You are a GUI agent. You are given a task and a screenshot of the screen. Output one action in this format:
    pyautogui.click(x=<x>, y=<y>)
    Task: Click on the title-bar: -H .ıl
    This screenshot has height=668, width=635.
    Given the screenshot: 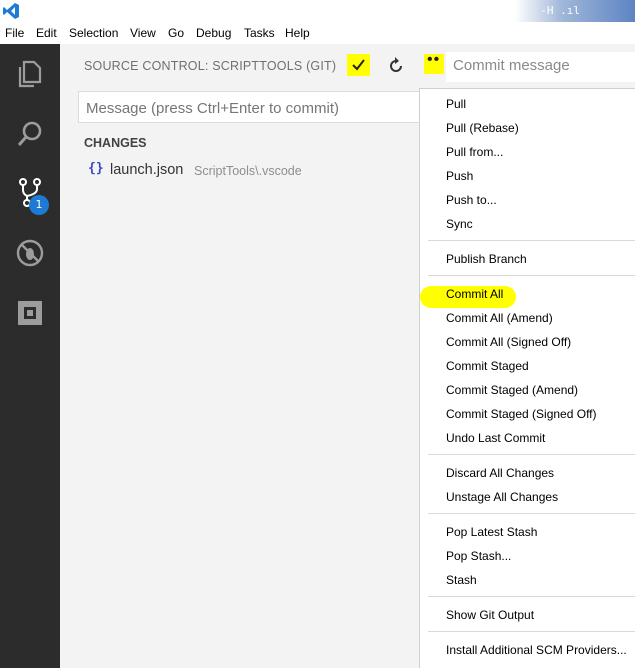 What is the action you would take?
    pyautogui.click(x=317, y=11)
    